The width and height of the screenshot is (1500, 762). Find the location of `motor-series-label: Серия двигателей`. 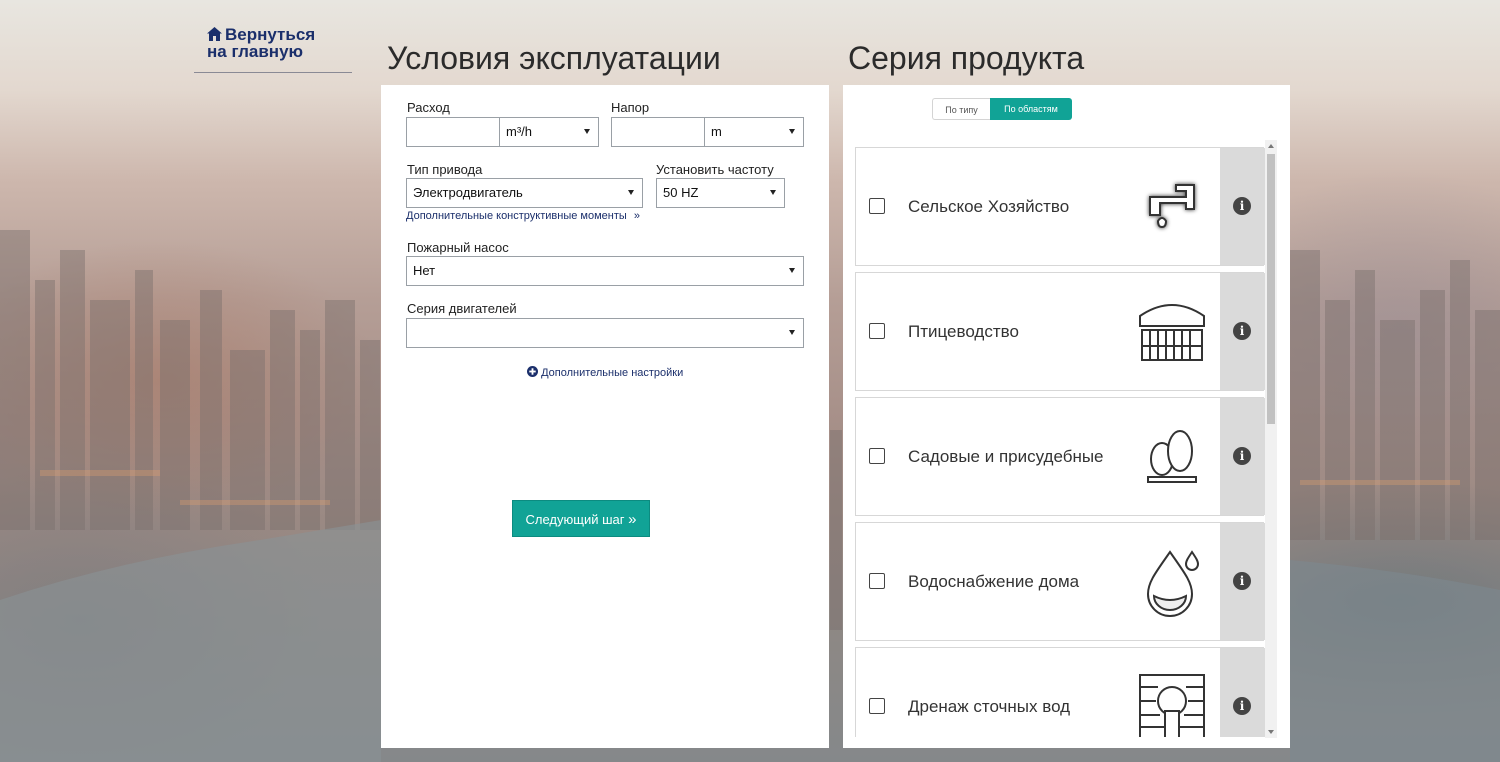

motor-series-label: Серия двигателей is located at coordinates (462, 308).